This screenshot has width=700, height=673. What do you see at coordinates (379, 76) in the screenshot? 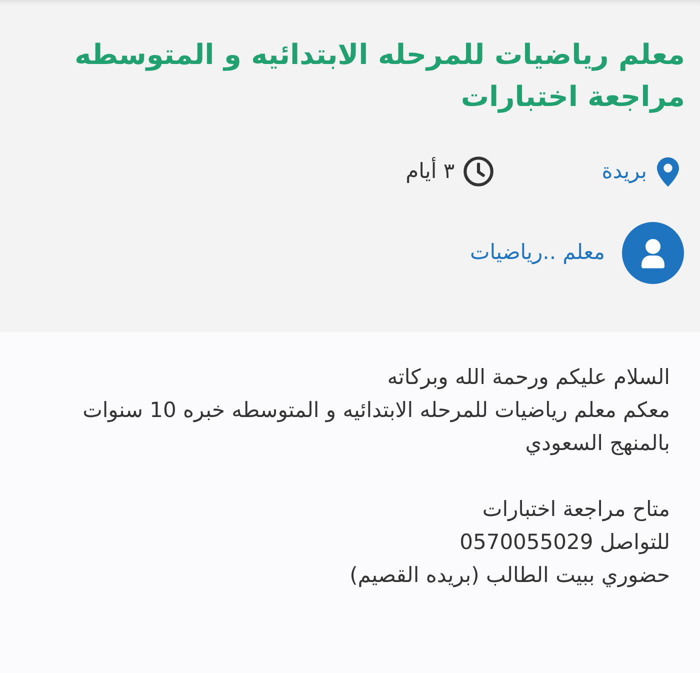
I see `listing-title: معلم رياضيات للمرحله الابتدائيه و المتوسطه مراجعة اختبارات` at bounding box center [379, 76].